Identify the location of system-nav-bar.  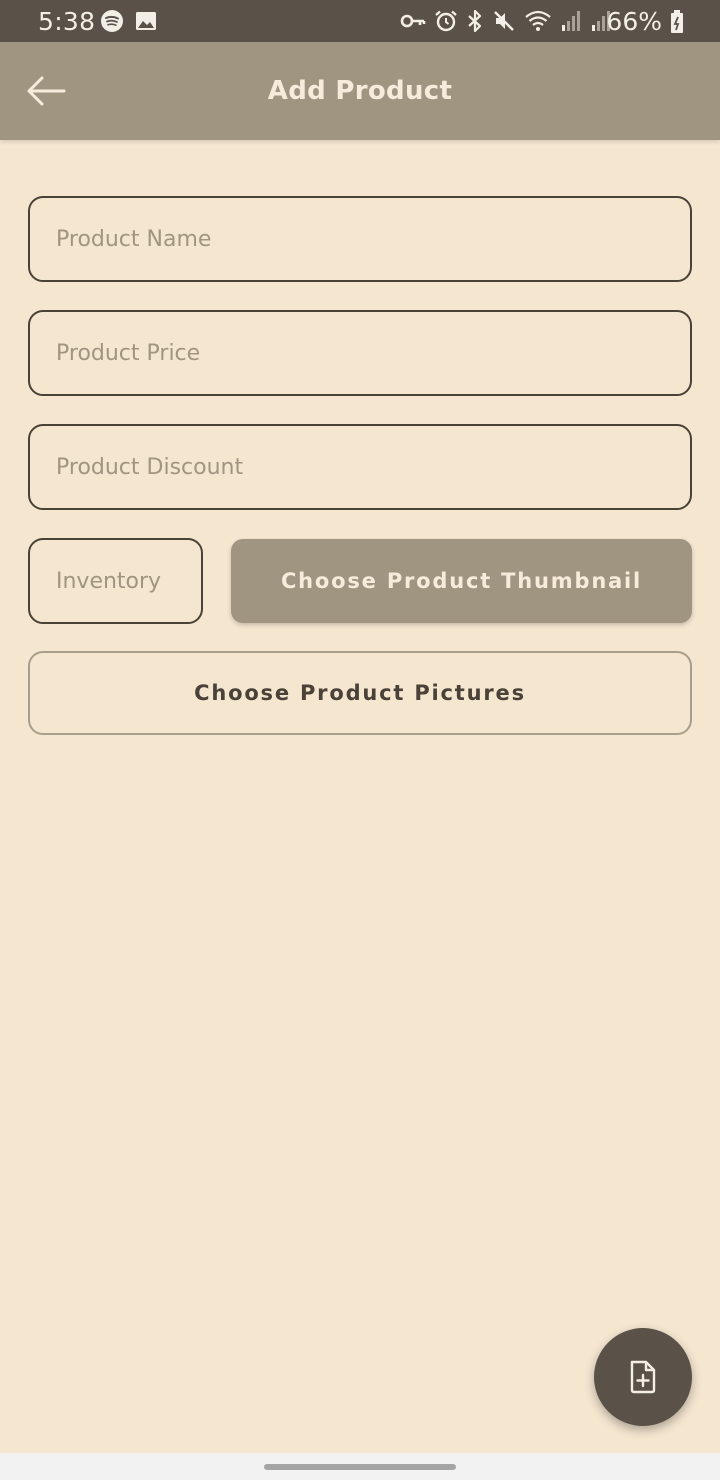
(360, 1466).